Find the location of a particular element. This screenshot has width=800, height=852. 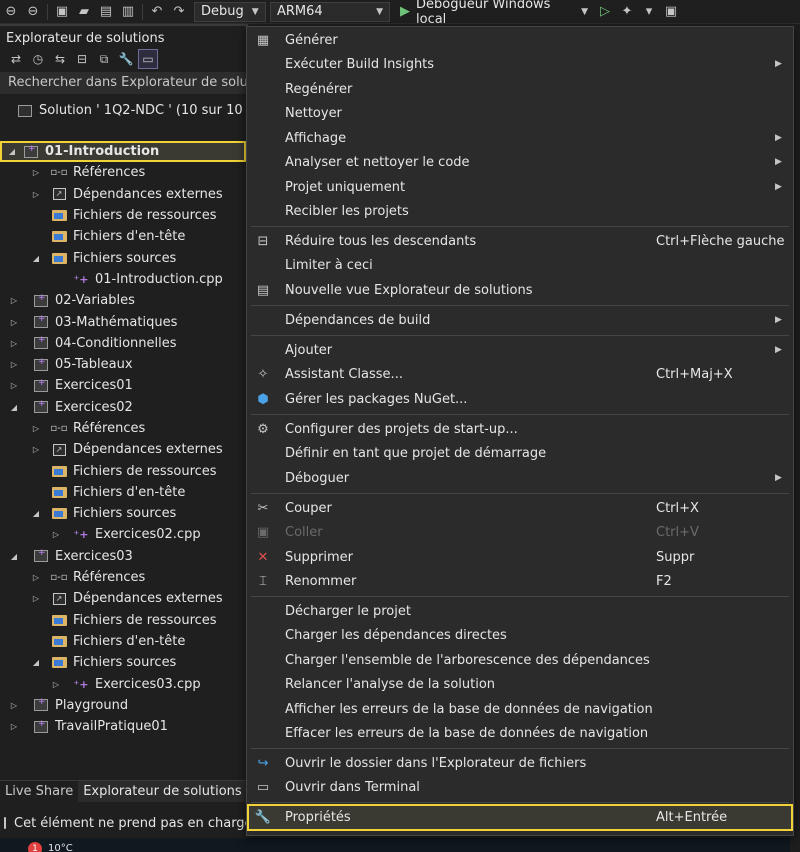

menu-item-open-terminal: ▭ Ouvrir dans Terminal is located at coordinates (520, 787).